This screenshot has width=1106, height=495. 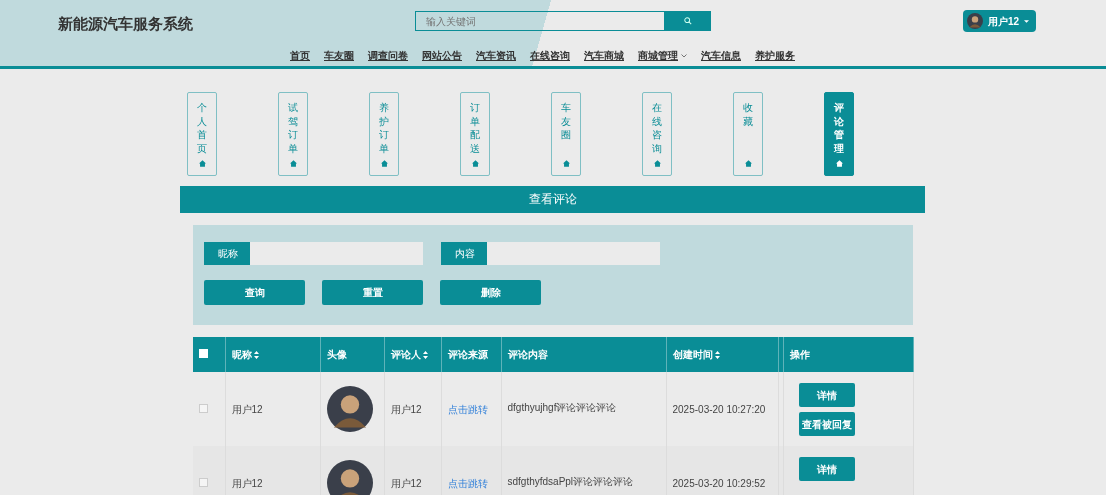 What do you see at coordinates (125, 24) in the screenshot?
I see `site-title: 新能源汽车服务系统` at bounding box center [125, 24].